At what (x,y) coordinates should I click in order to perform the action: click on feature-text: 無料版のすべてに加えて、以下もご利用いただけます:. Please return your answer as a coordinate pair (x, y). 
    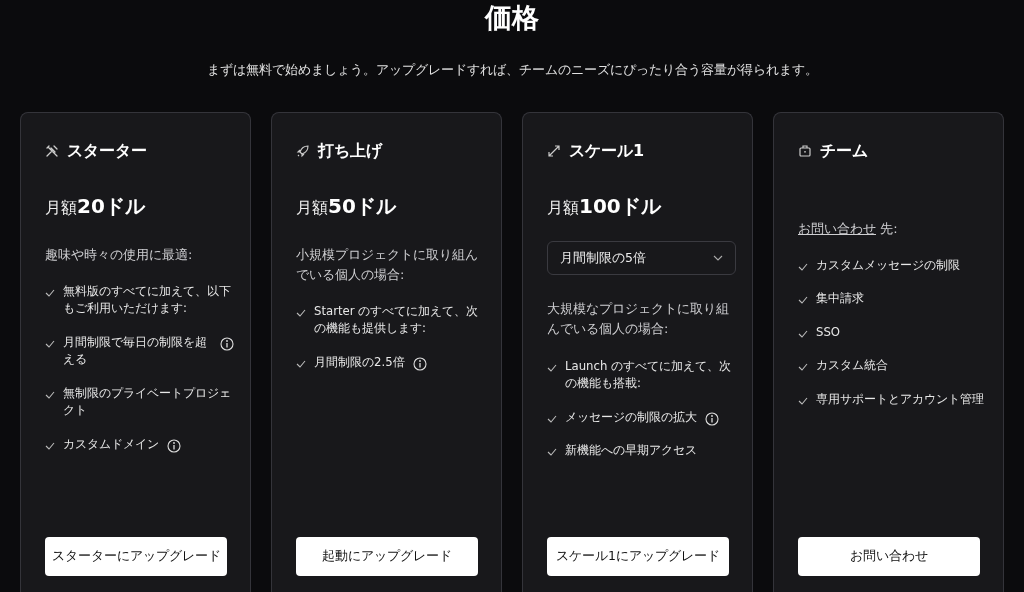
    Looking at the image, I should click on (147, 300).